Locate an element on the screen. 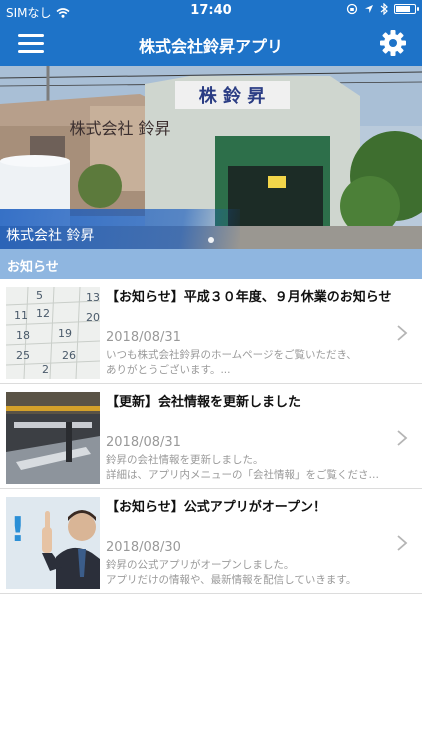 The width and height of the screenshot is (422, 750). news-section-header: お知らせ is located at coordinates (211, 264).